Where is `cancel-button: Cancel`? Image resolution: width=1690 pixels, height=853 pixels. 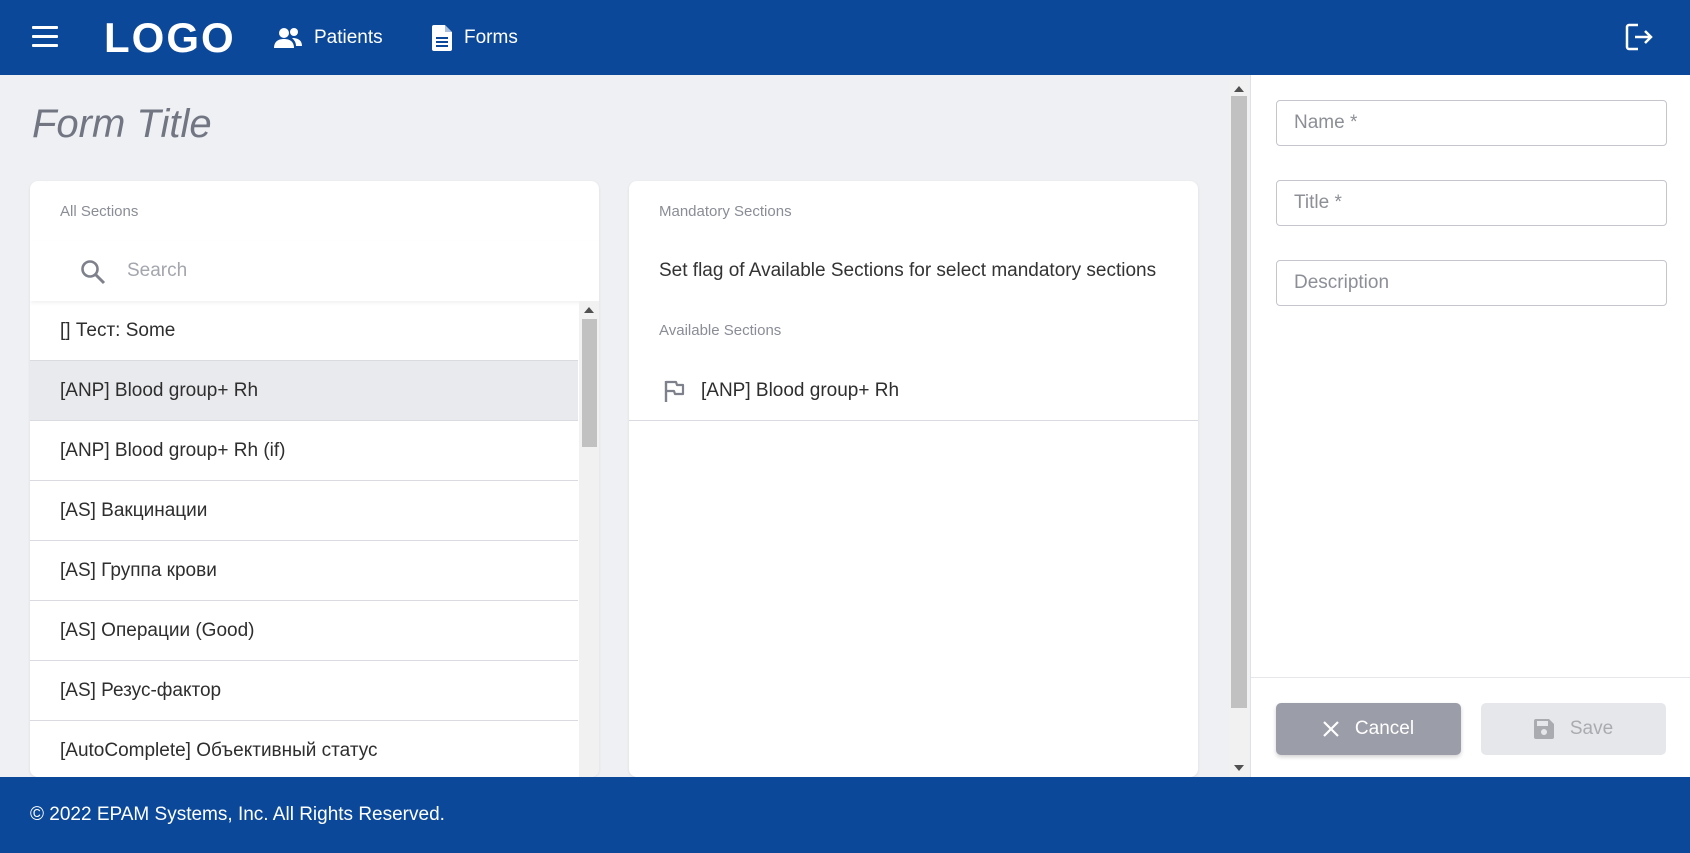 cancel-button: Cancel is located at coordinates (1368, 729).